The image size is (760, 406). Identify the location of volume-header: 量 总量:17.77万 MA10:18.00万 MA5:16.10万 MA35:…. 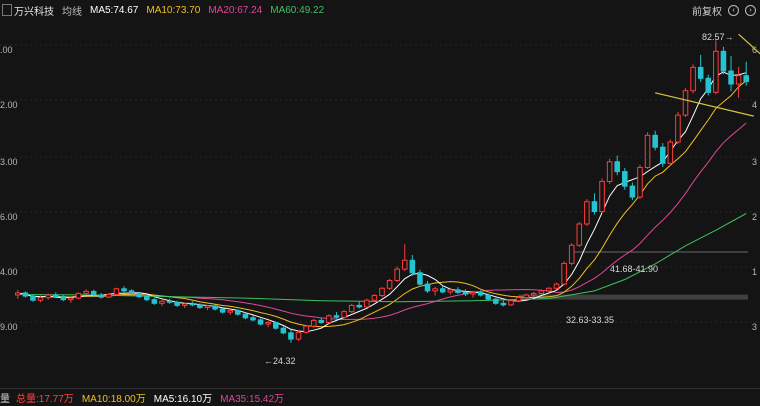
(380, 397).